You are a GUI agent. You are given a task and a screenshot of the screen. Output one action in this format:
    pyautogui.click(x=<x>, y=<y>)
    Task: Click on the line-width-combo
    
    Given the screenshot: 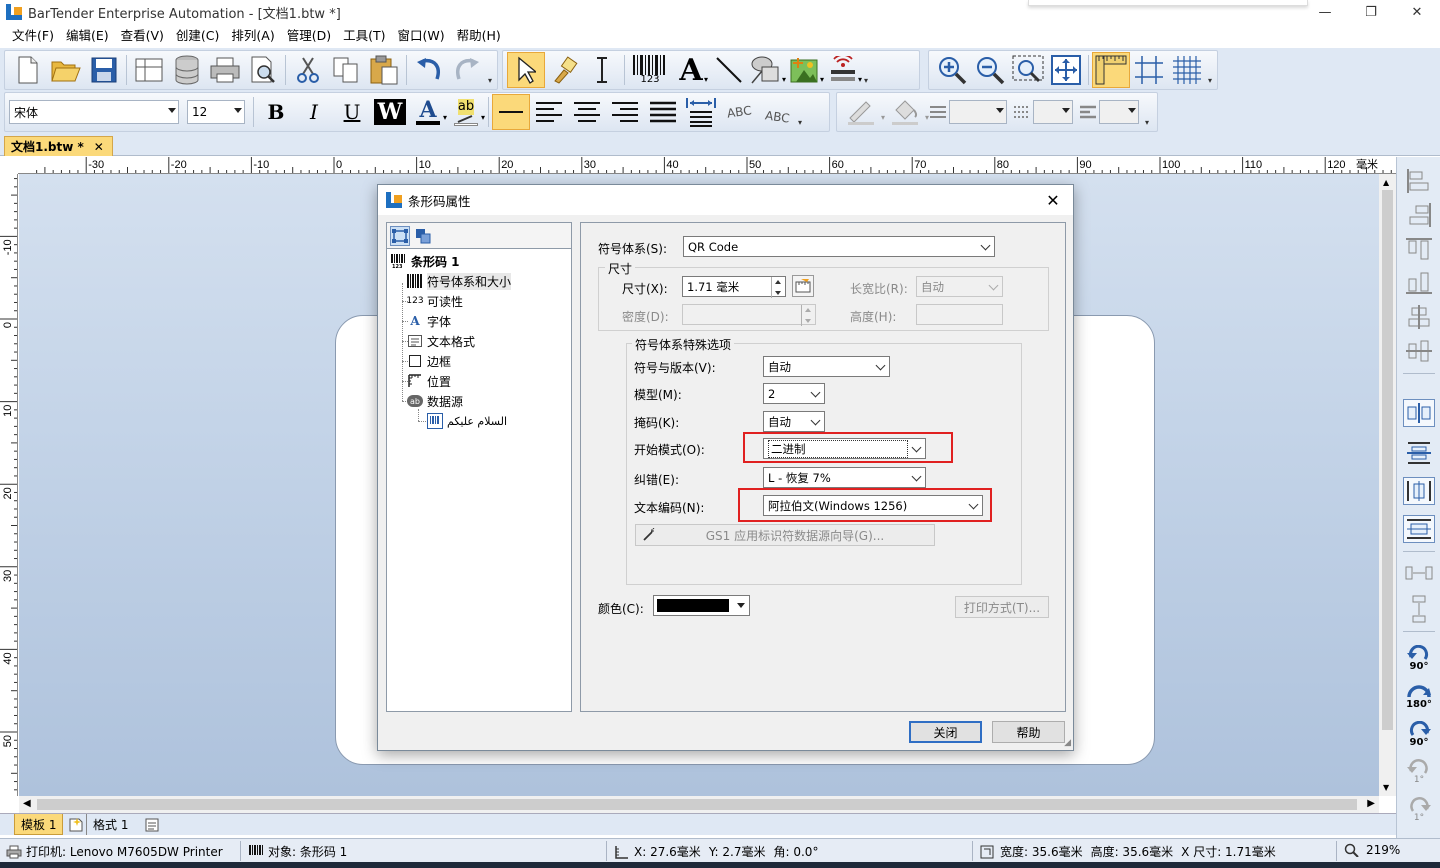 What is the action you would take?
    pyautogui.click(x=978, y=112)
    